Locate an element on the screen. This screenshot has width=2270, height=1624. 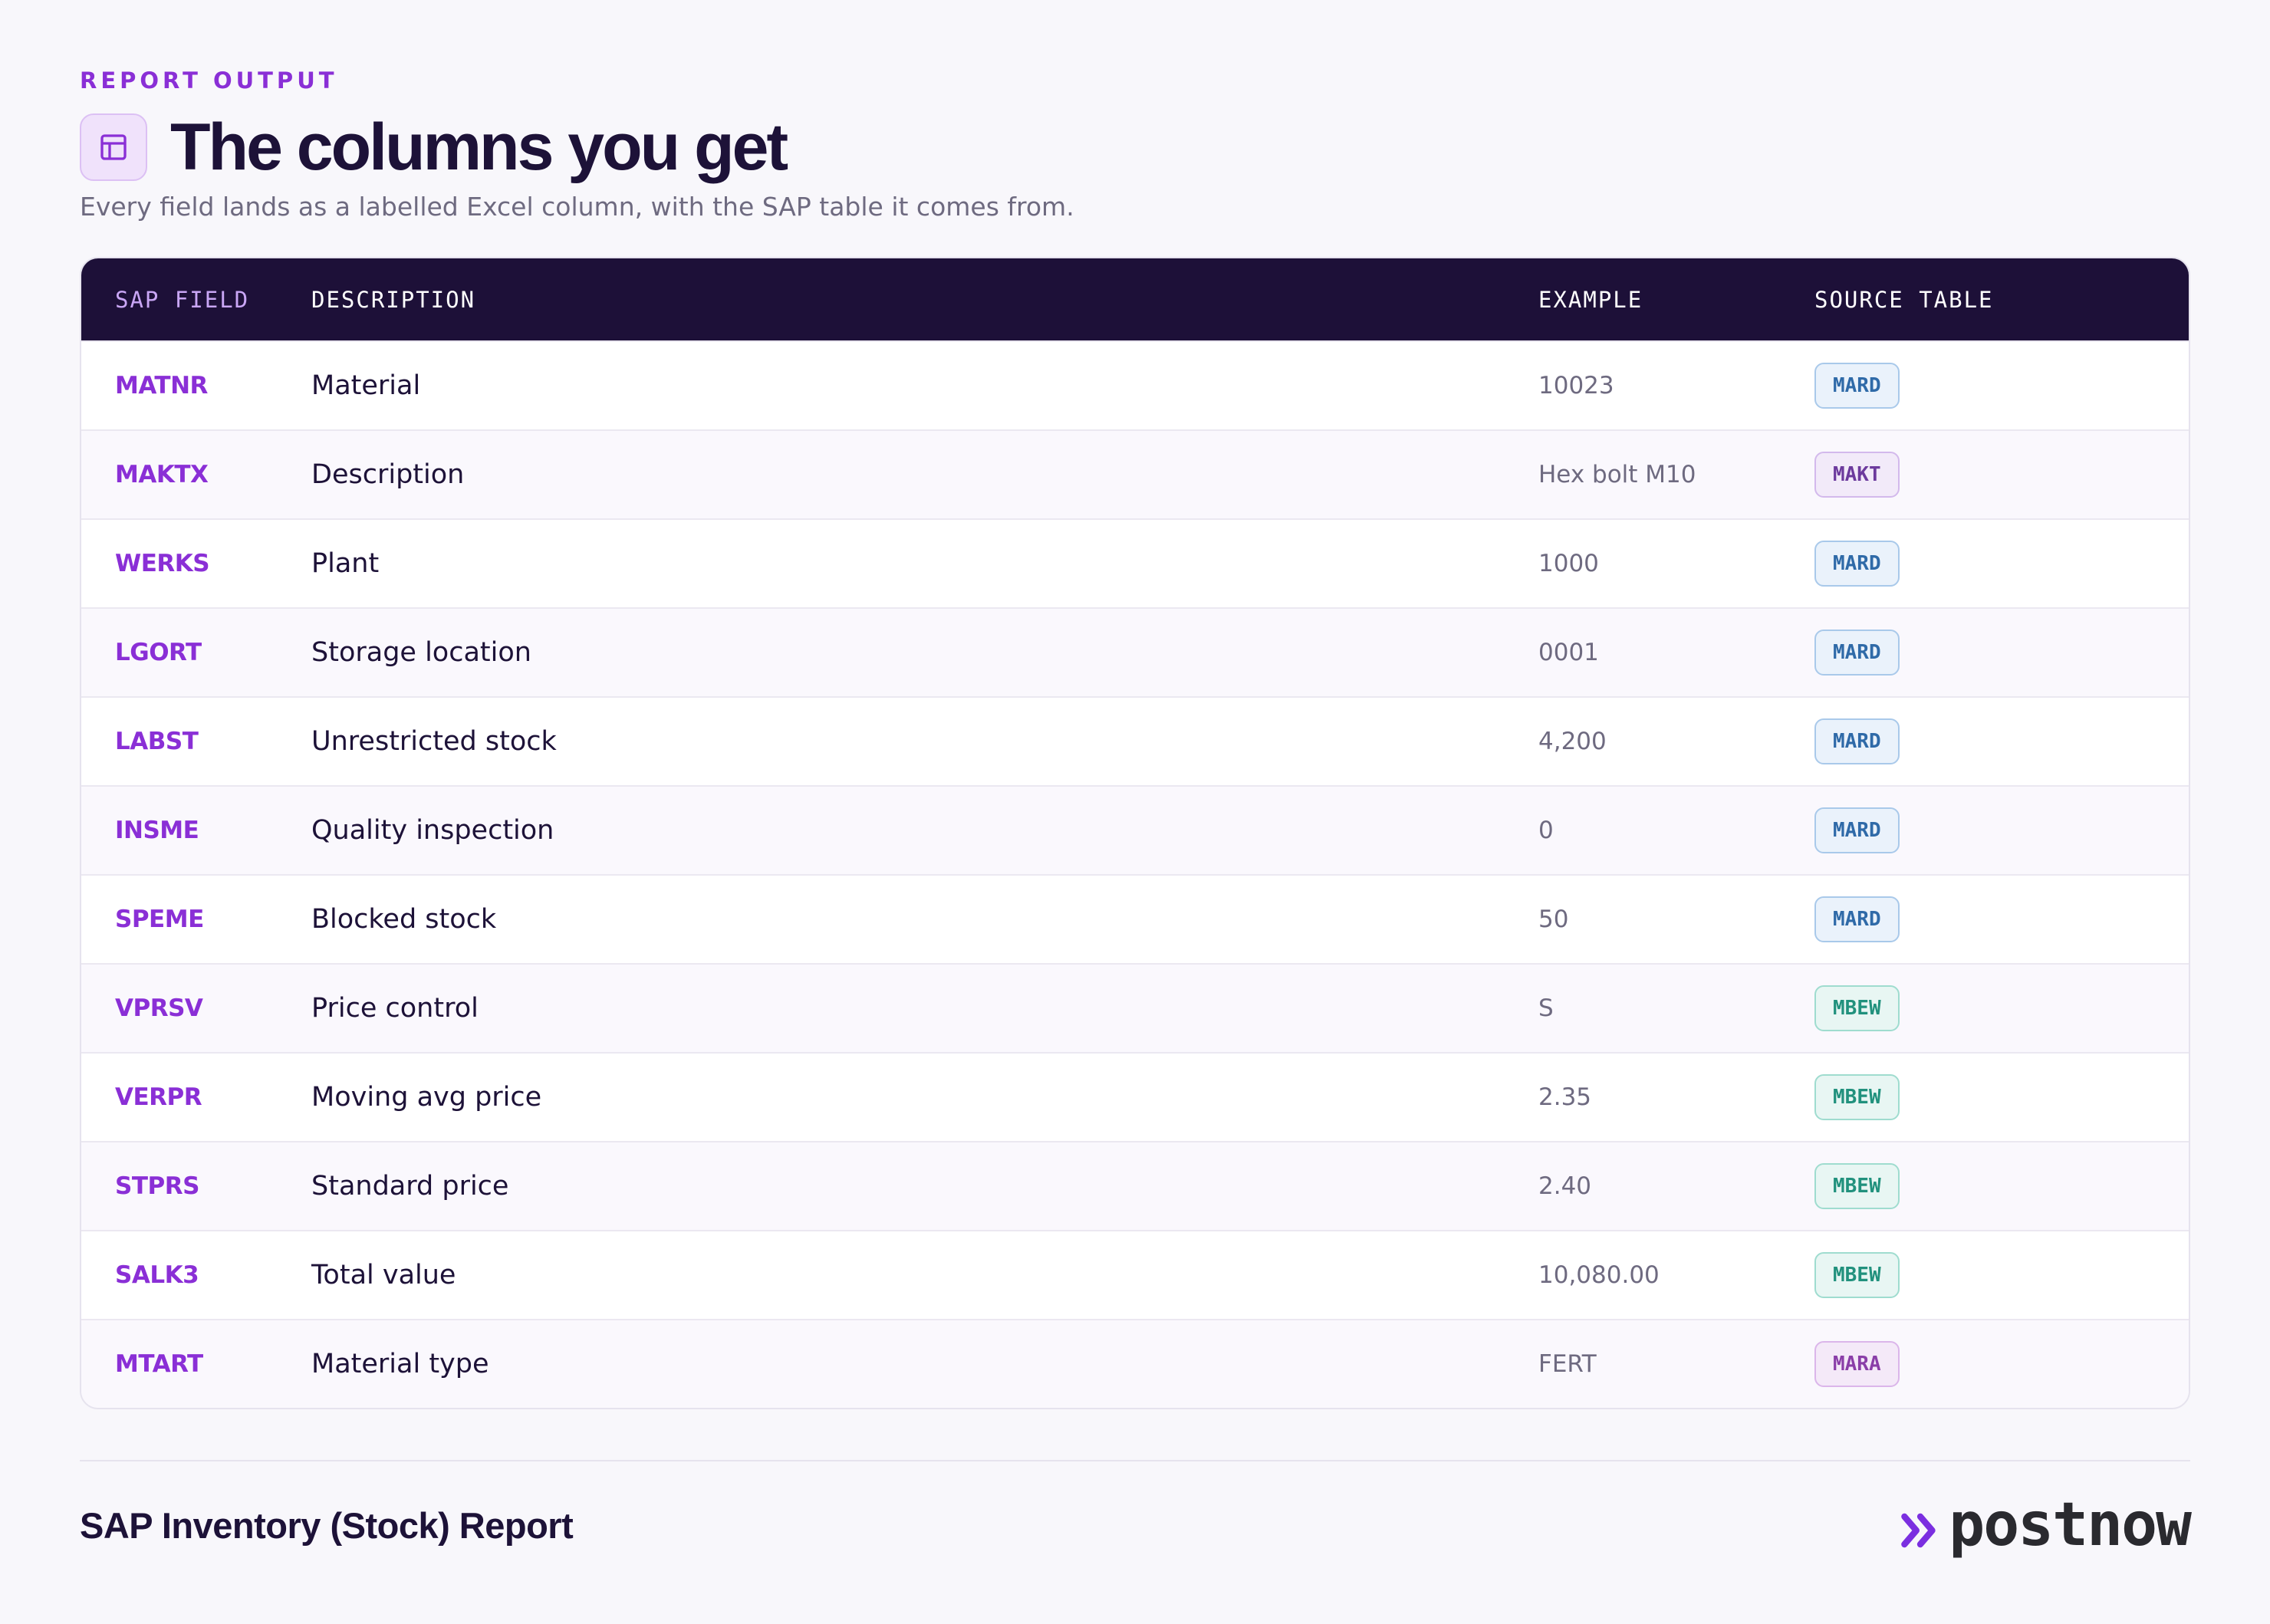
table-row: MTART Material type FERT MARA is located at coordinates (1135, 1363).